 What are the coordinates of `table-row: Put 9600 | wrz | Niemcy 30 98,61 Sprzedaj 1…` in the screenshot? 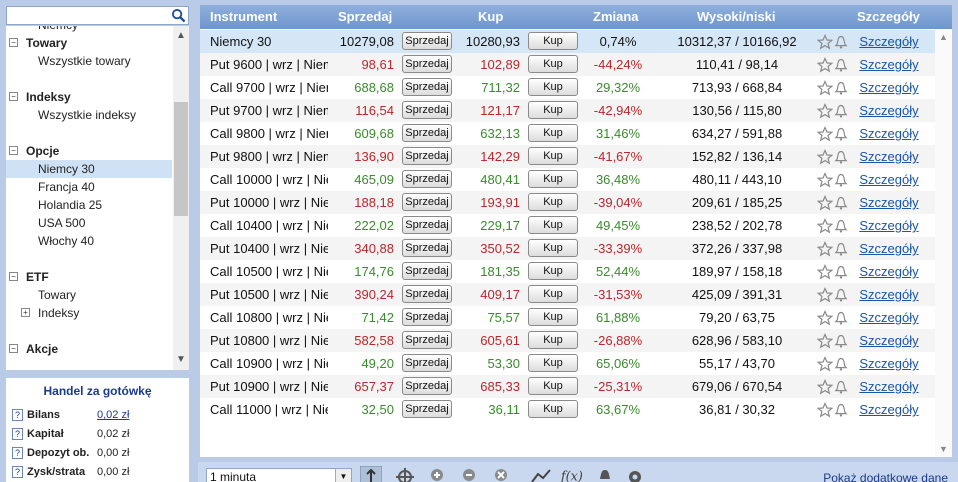 It's located at (567, 64).